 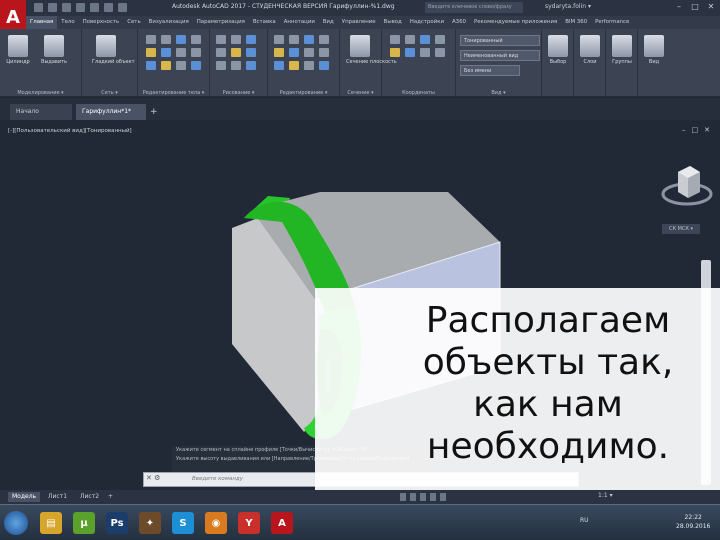 I want to click on torrent-icon: µ, so click(x=84, y=523).